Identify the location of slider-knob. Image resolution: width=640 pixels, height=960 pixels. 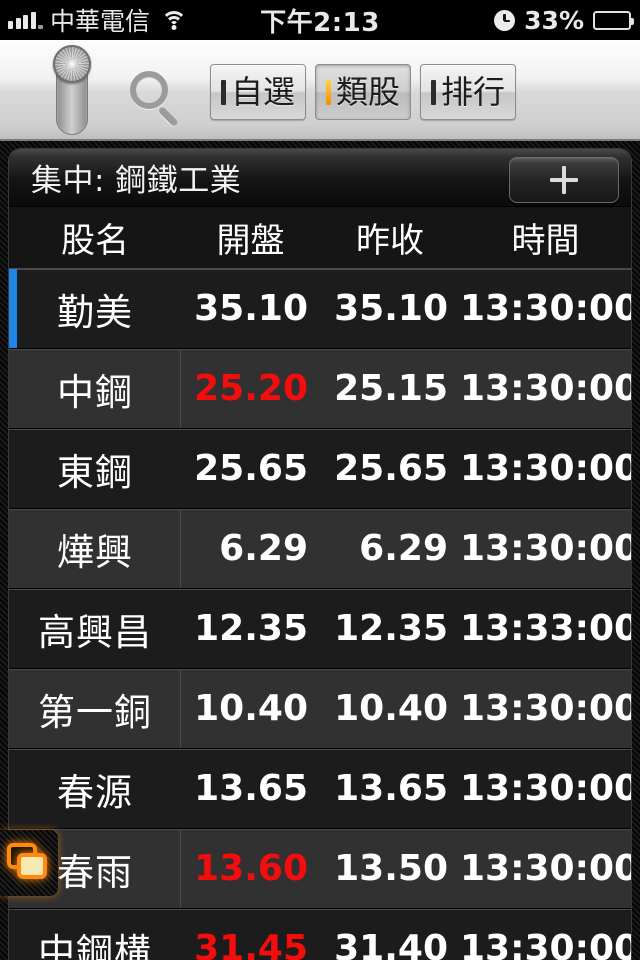
(72, 64).